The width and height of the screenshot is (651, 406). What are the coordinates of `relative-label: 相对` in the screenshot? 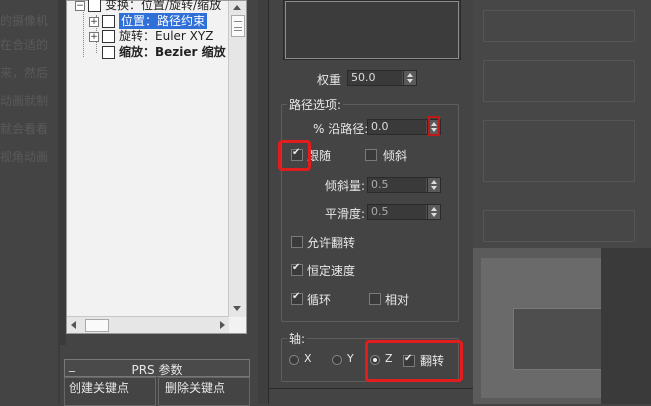 It's located at (397, 300).